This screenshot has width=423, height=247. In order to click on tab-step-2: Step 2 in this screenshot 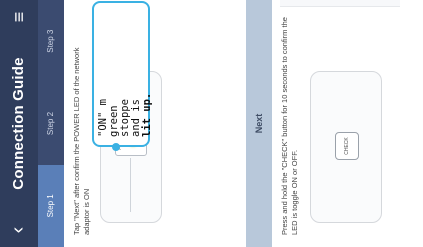, I will do `click(51, 123)`.